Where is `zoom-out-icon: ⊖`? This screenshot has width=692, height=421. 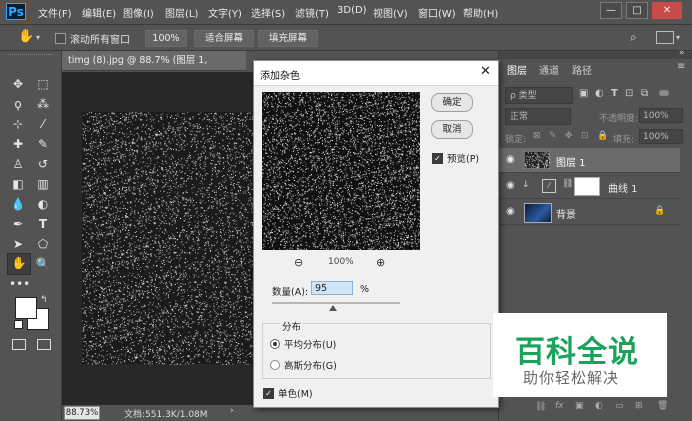 zoom-out-icon: ⊖ is located at coordinates (298, 262).